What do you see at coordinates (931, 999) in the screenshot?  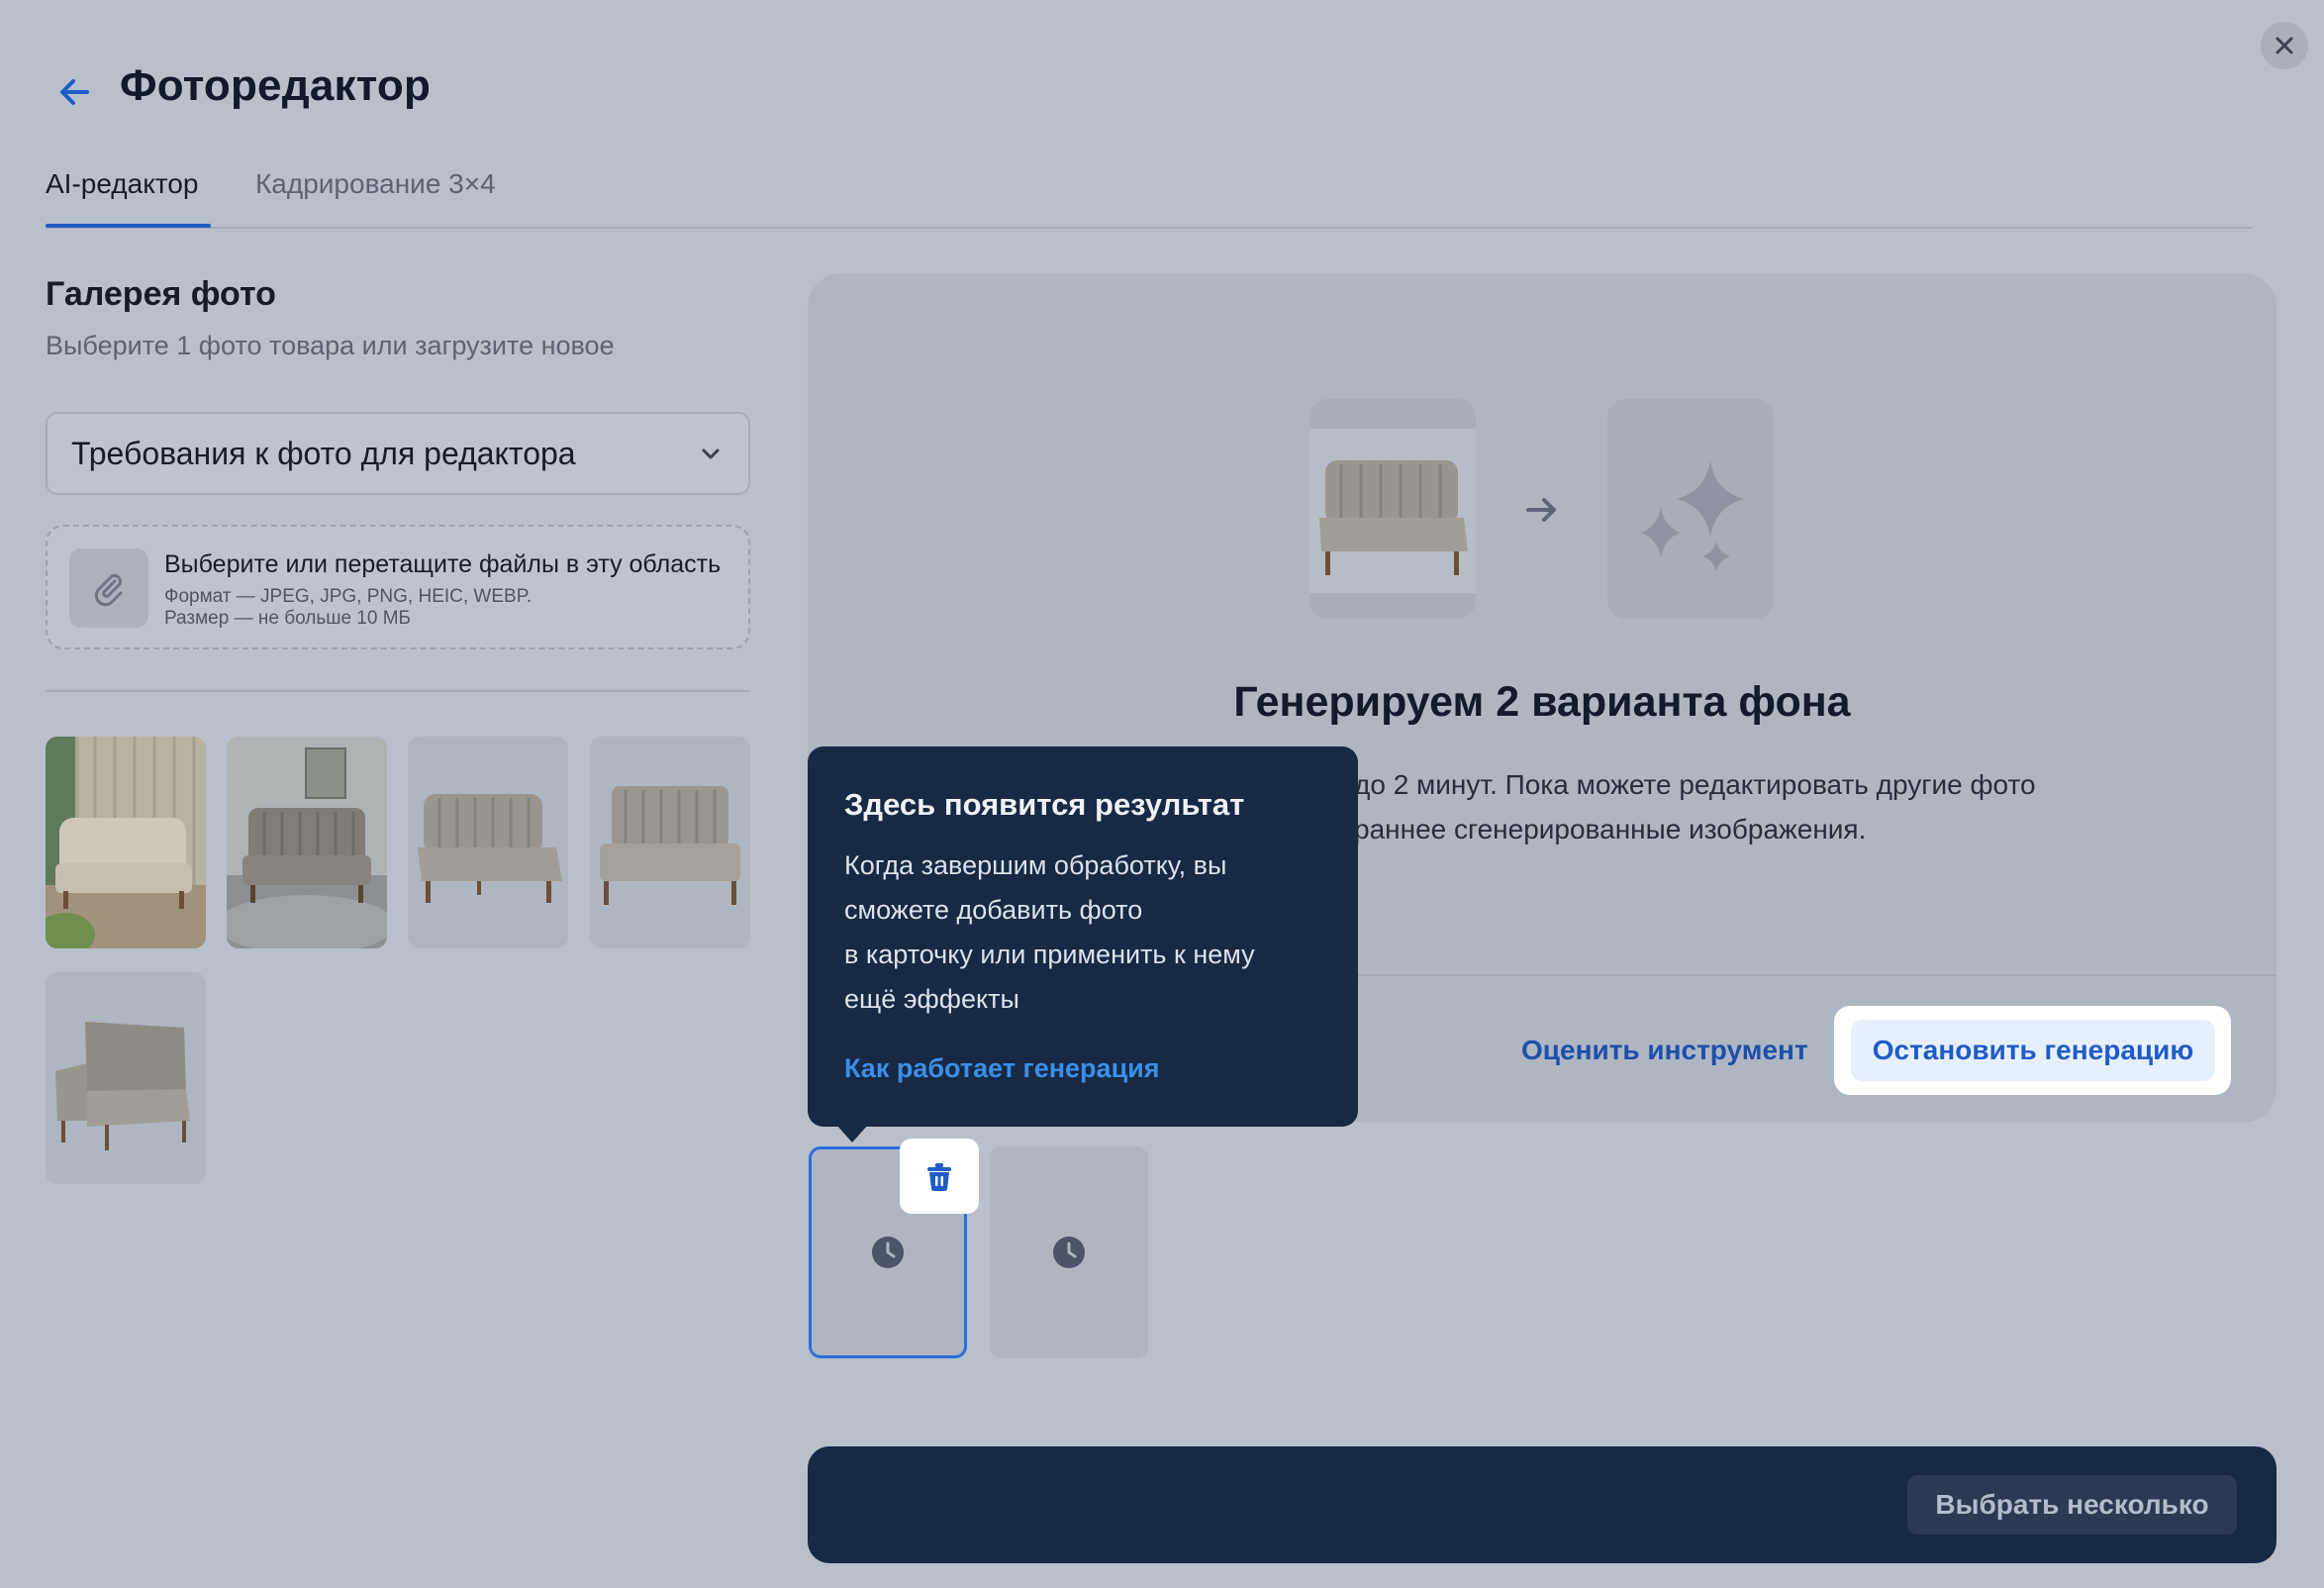 I see `tooltip-body-line: ещё эффекты` at bounding box center [931, 999].